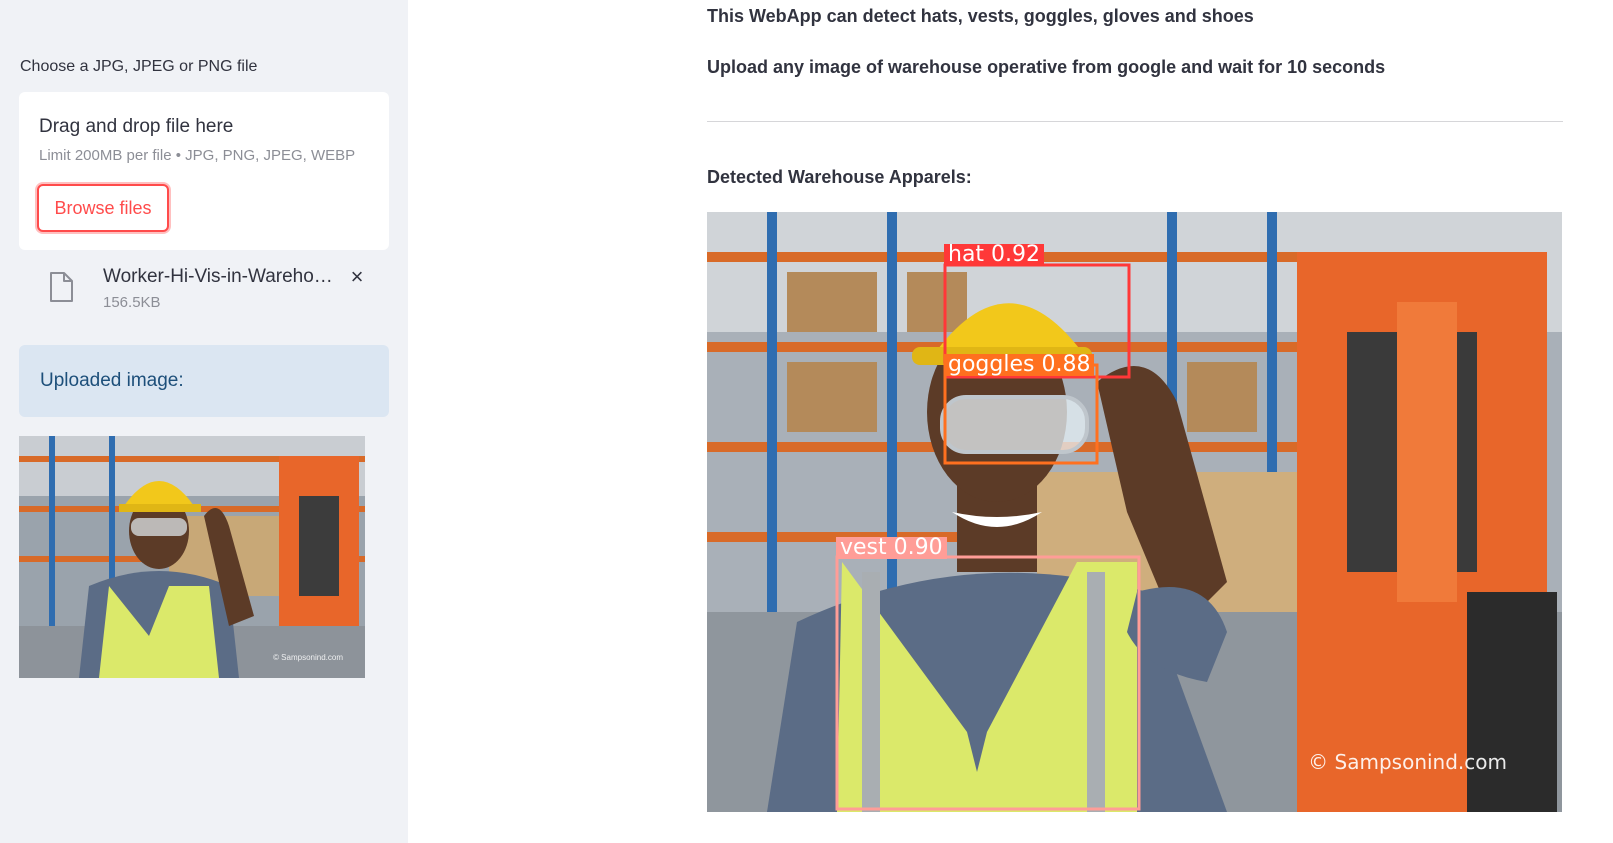  Describe the element at coordinates (61, 287) in the screenshot. I see `file-icon` at that location.